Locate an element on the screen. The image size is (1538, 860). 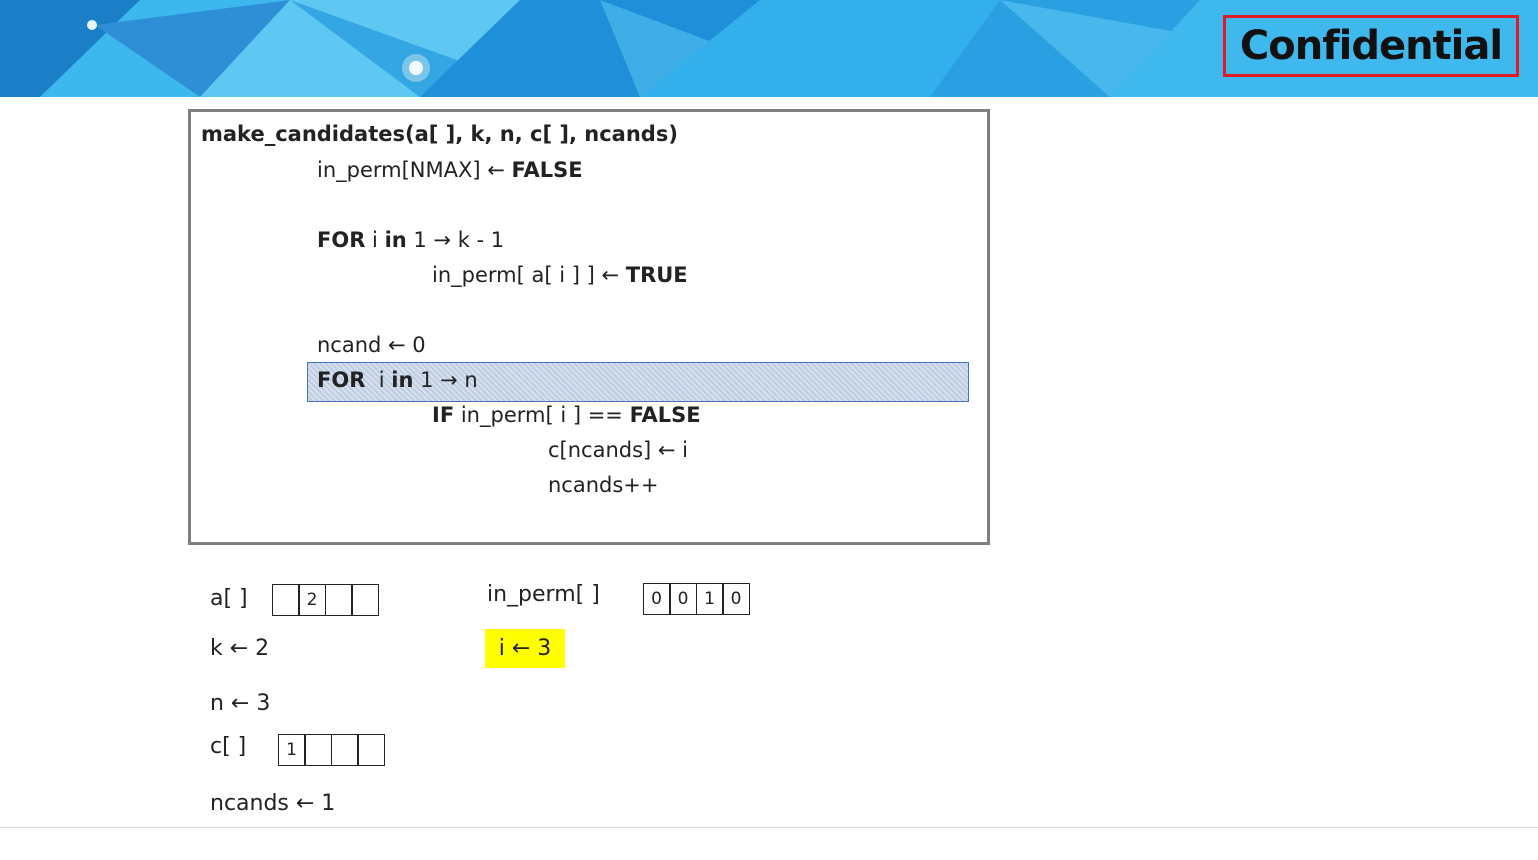
code-line-2: FOR i in 1 → k - 1 is located at coordinates (410, 240).